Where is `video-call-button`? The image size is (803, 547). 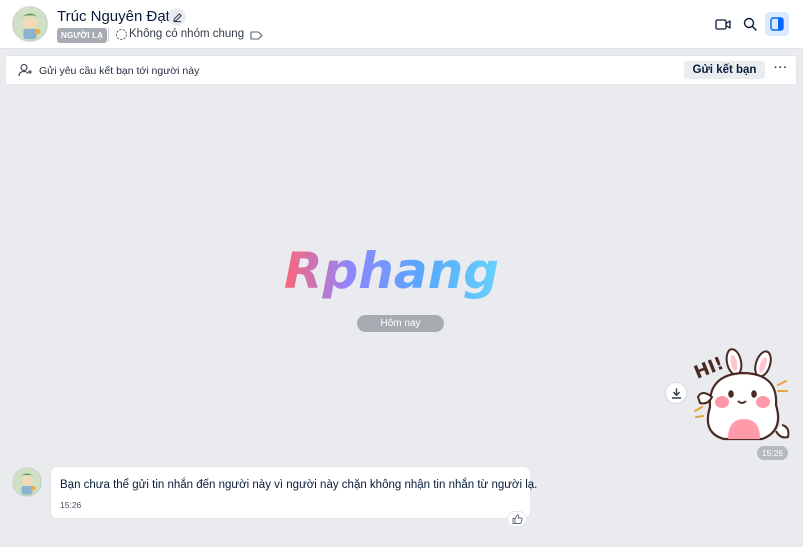
video-call-button is located at coordinates (723, 24).